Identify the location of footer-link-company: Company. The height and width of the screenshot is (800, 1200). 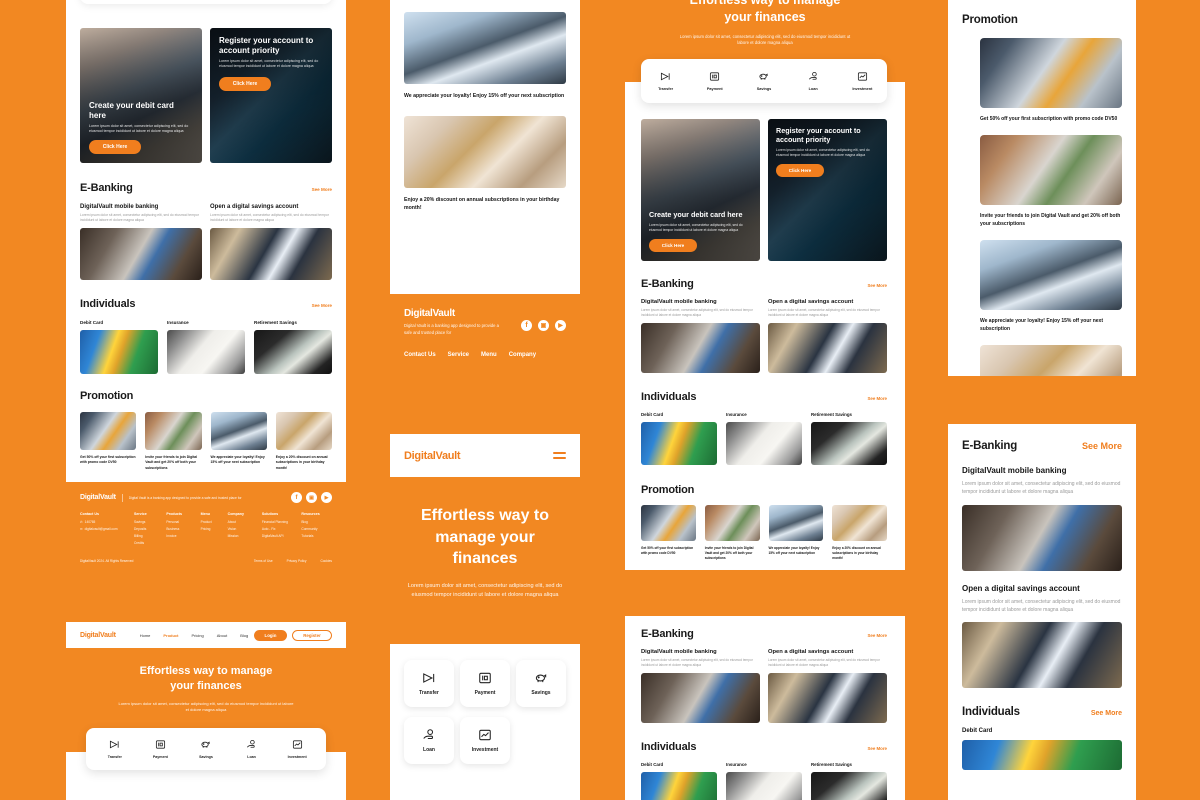
(522, 355).